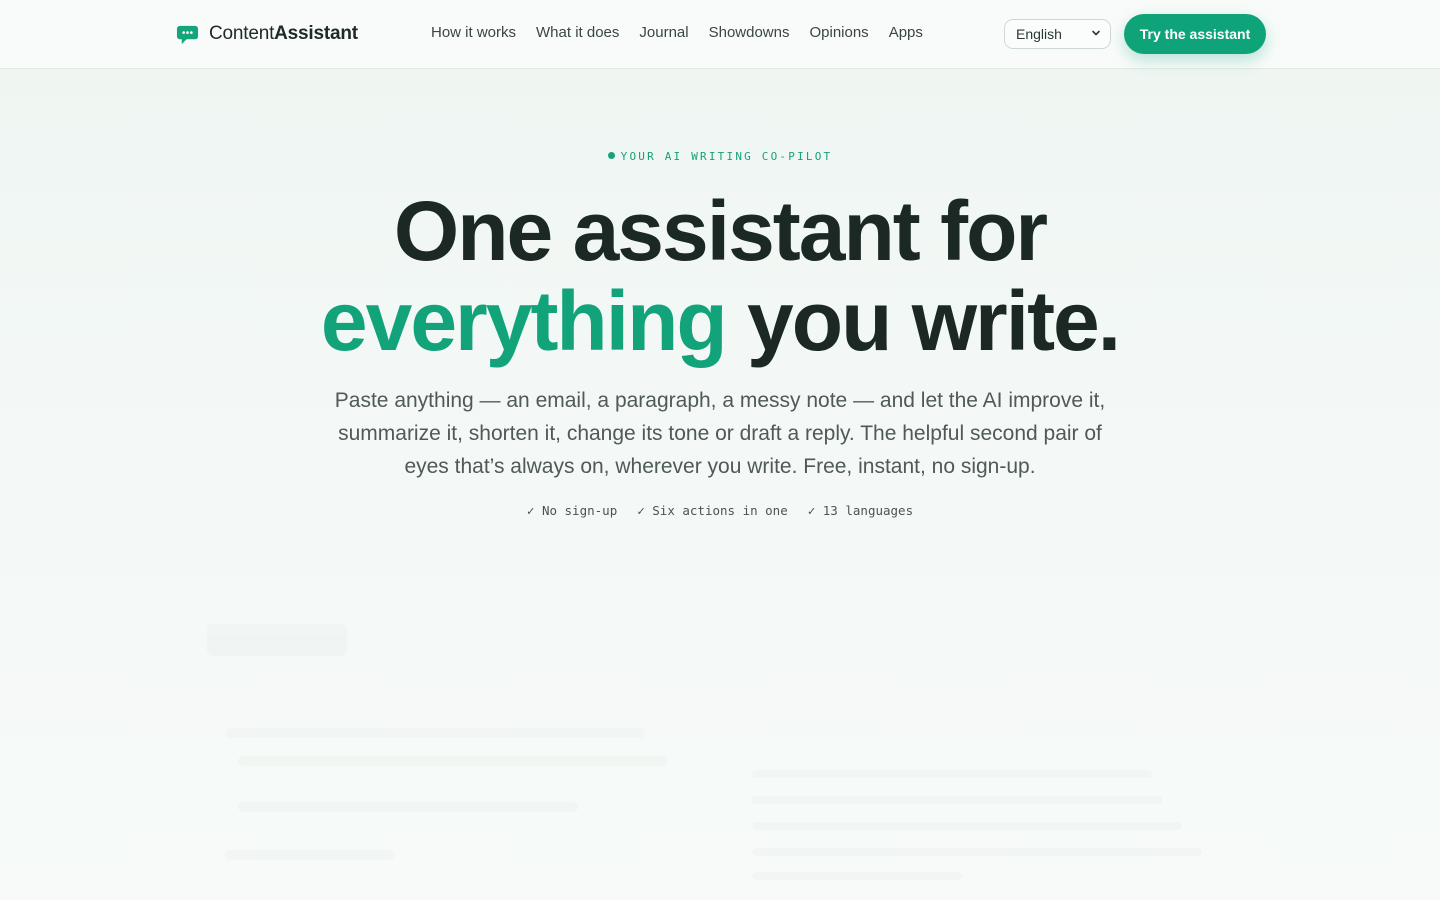 The height and width of the screenshot is (900, 1440). Describe the element at coordinates (187, 34) in the screenshot. I see `chat-bubble-icon` at that location.